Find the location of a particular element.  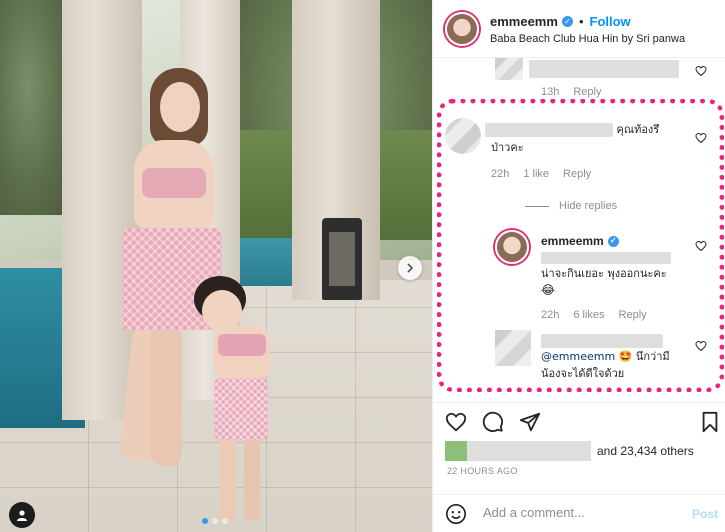

chevron-right-icon is located at coordinates (410, 268).